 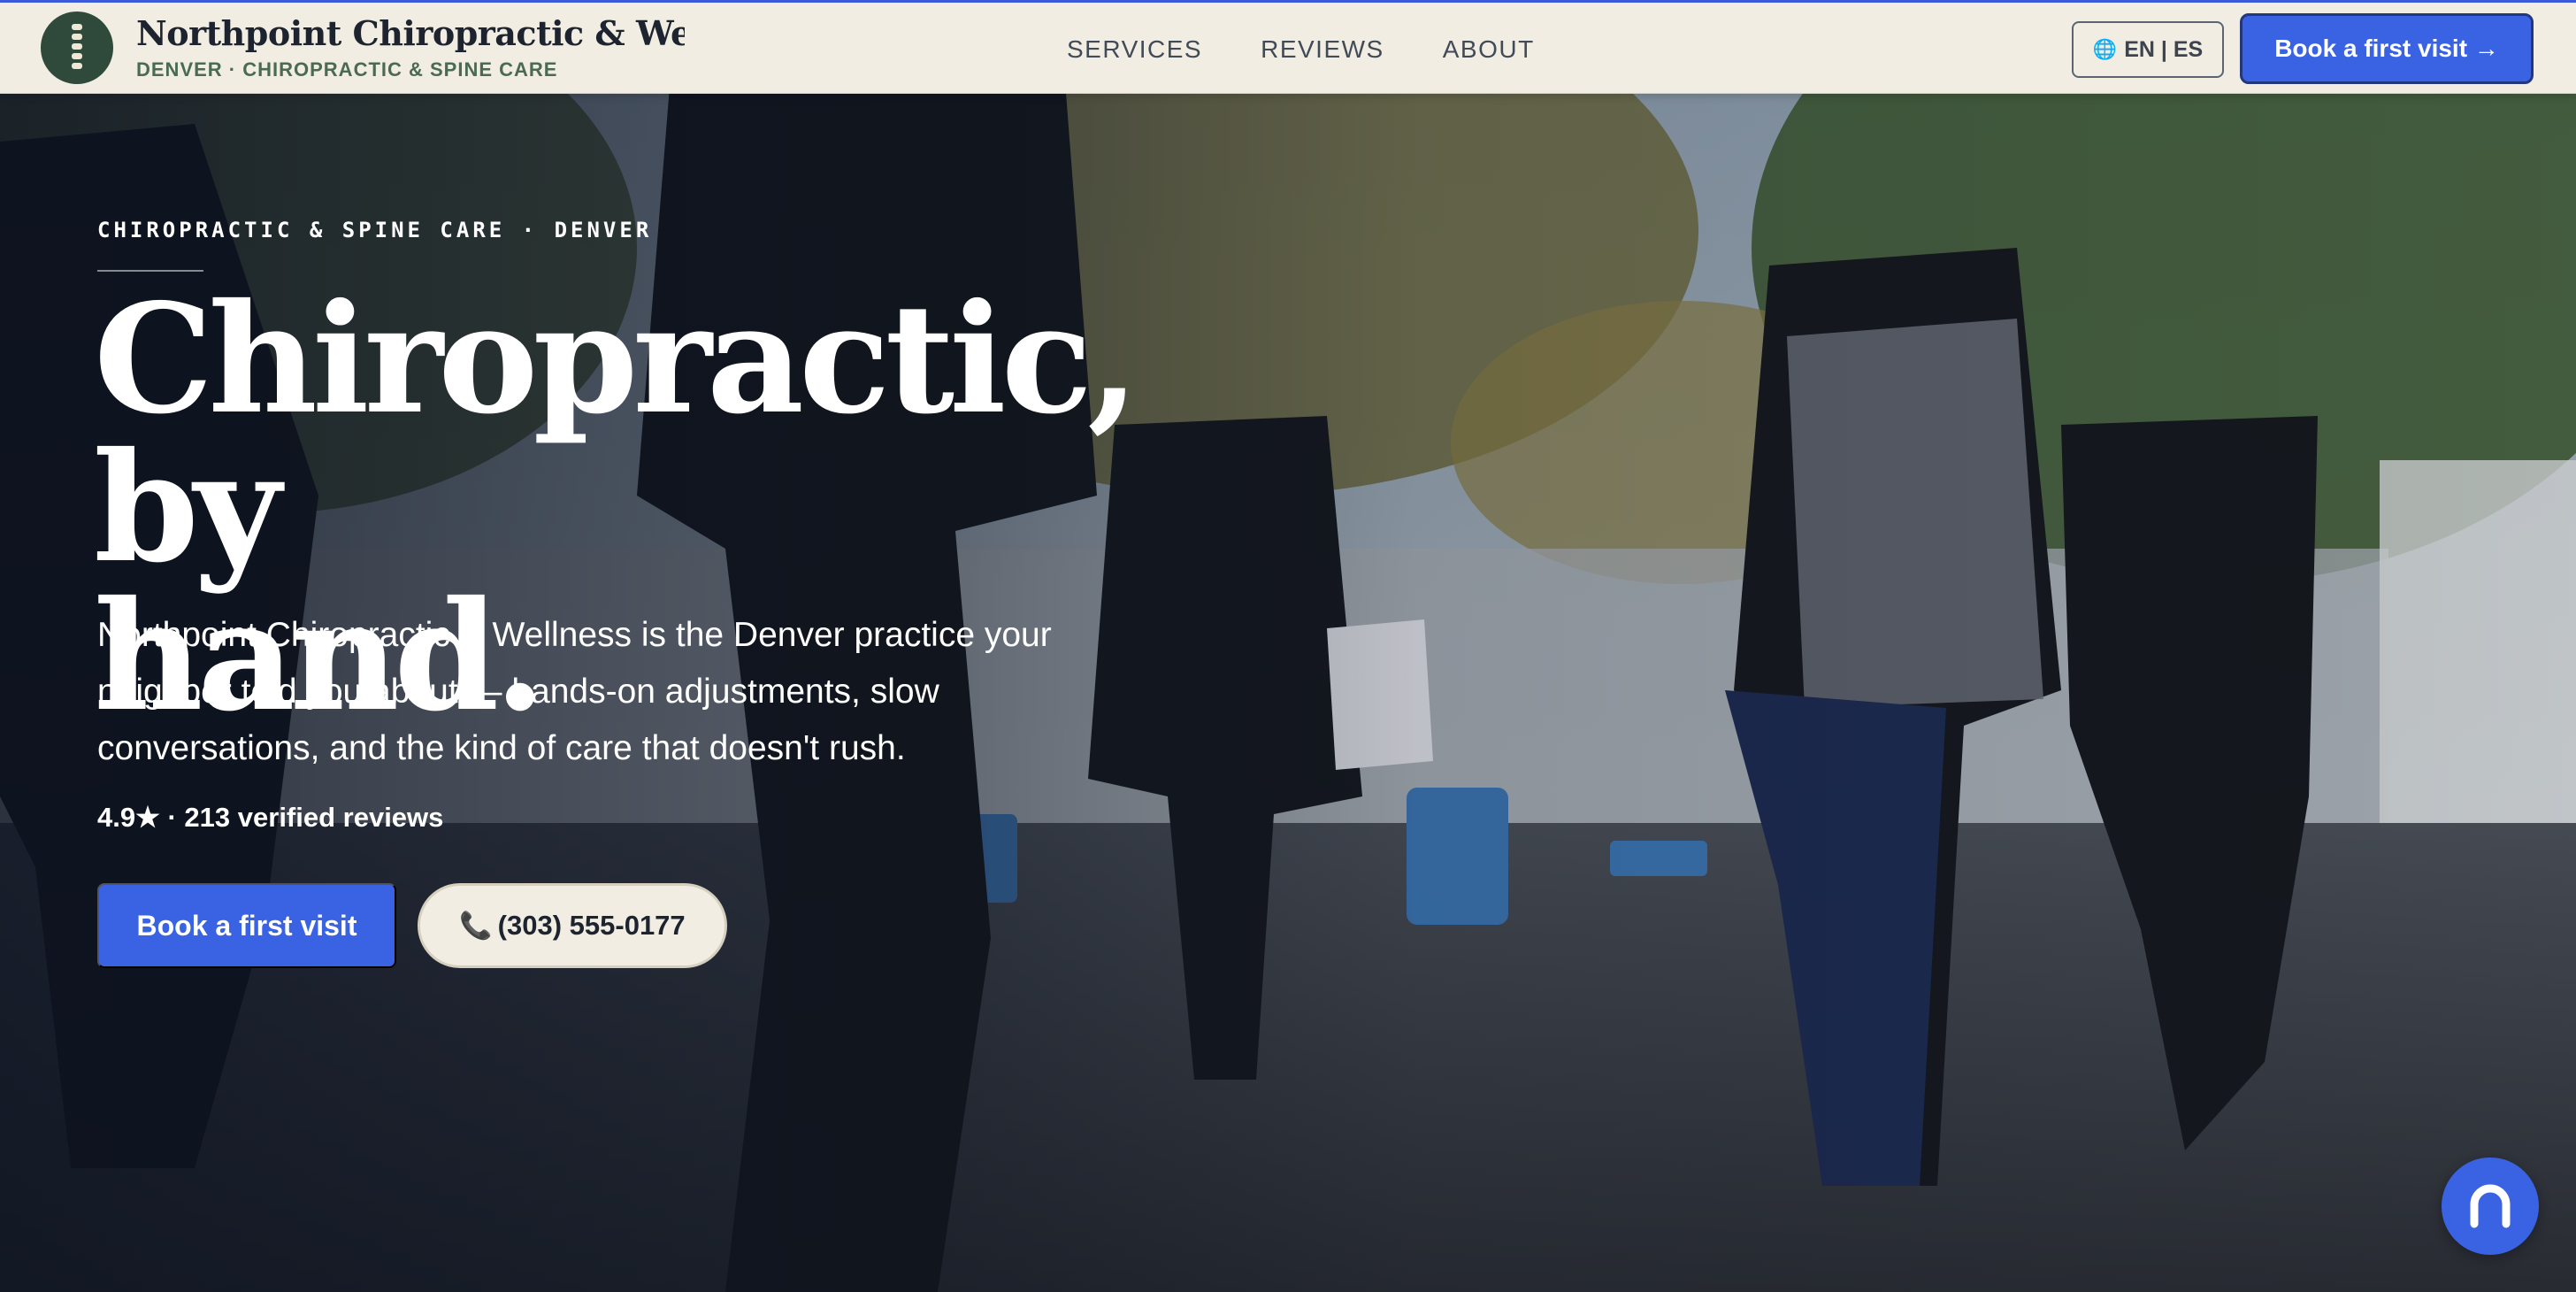 What do you see at coordinates (616, 433) in the screenshot?
I see `hero-headline-line1: Chiropractic, by` at bounding box center [616, 433].